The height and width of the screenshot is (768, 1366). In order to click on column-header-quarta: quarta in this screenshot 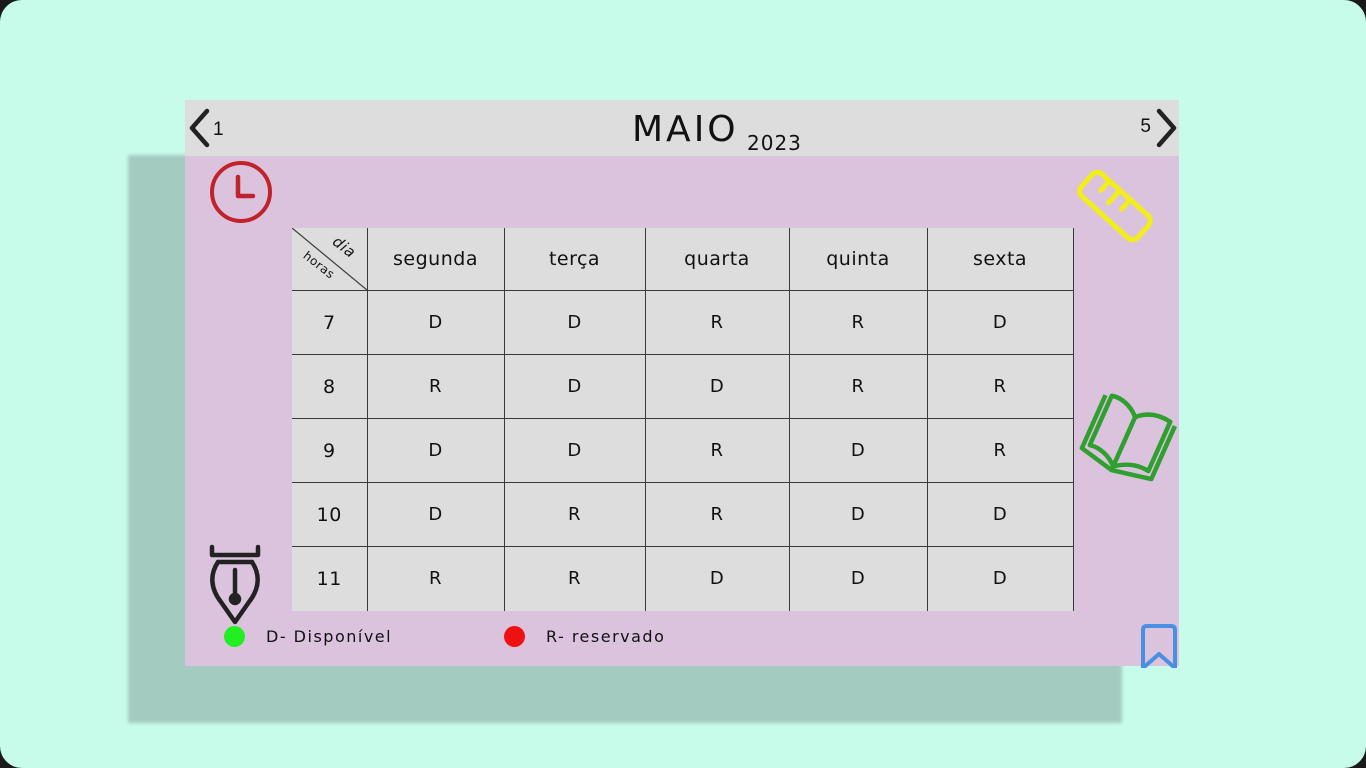, I will do `click(717, 259)`.